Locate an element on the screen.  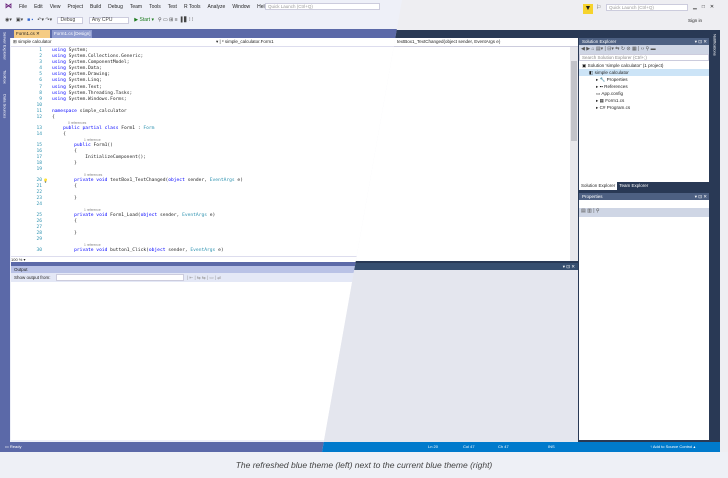
menu-edit: Edit is located at coordinates (38, 7).